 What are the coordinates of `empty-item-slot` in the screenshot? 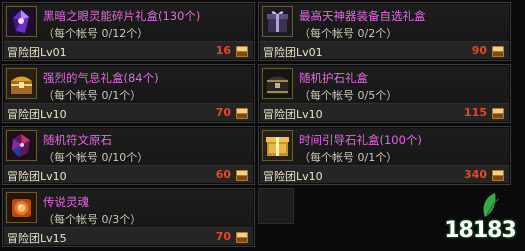 It's located at (276, 206).